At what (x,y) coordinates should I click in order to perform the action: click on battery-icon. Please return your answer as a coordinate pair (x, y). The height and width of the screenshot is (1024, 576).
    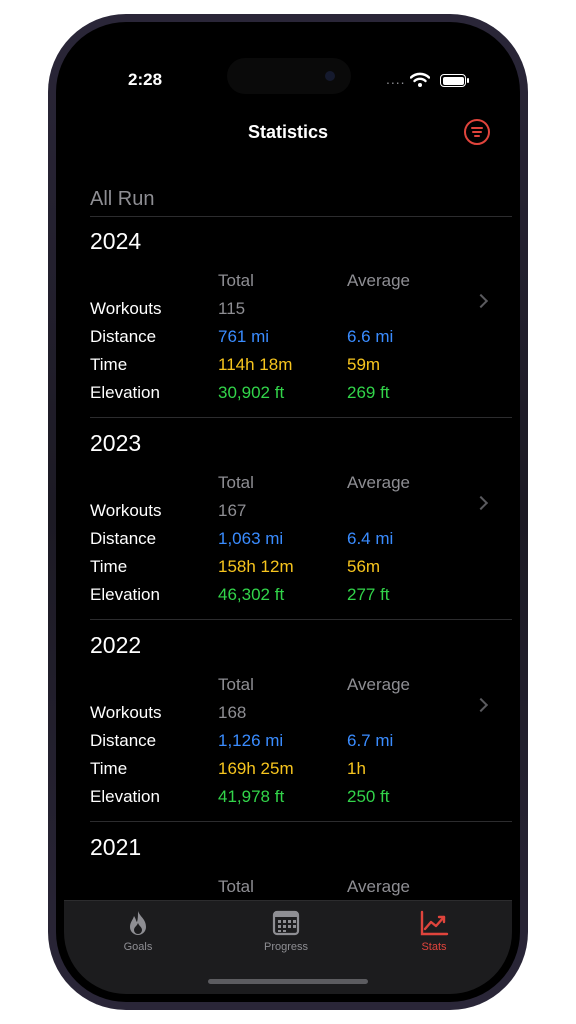
    Looking at the image, I should click on (454, 80).